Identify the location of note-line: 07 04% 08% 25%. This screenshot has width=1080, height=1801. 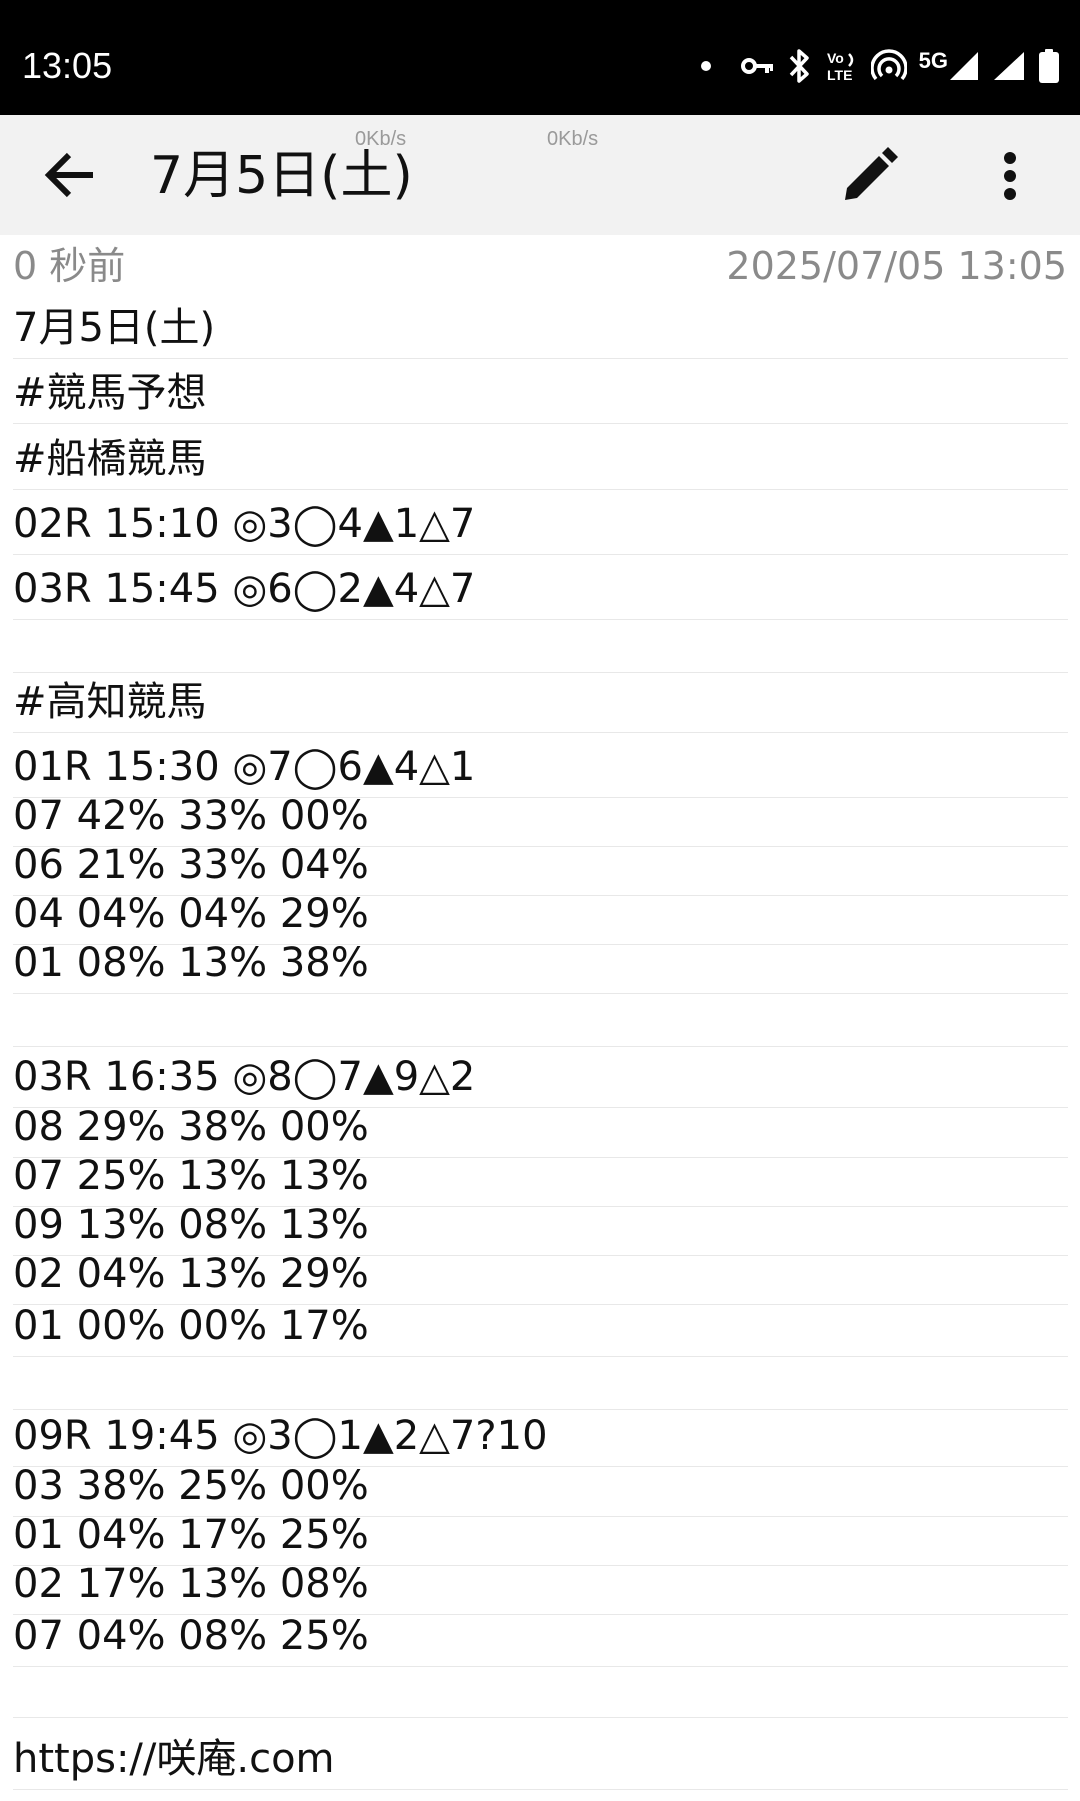
(540, 1640).